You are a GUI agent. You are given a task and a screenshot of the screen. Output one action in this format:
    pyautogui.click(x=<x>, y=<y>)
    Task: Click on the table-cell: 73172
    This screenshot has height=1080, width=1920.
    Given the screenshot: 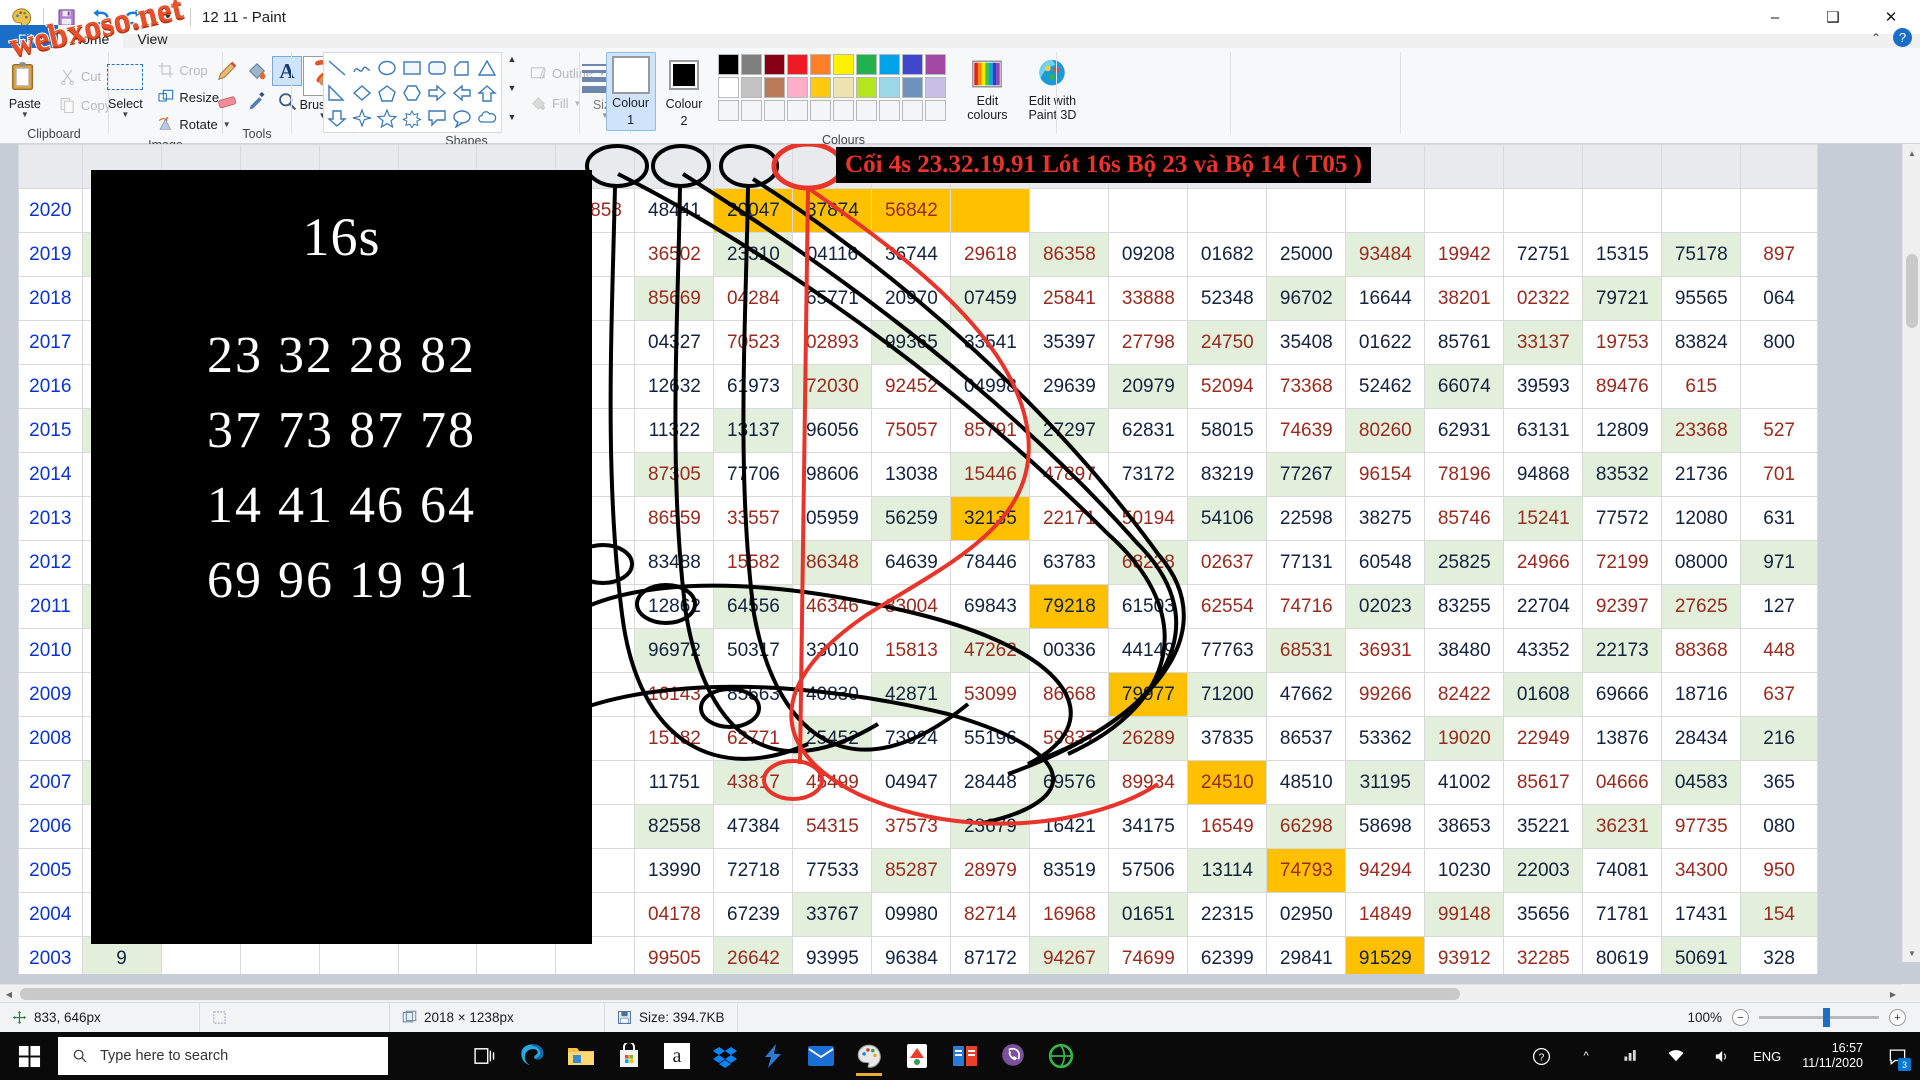 What is the action you would take?
    pyautogui.click(x=1148, y=474)
    